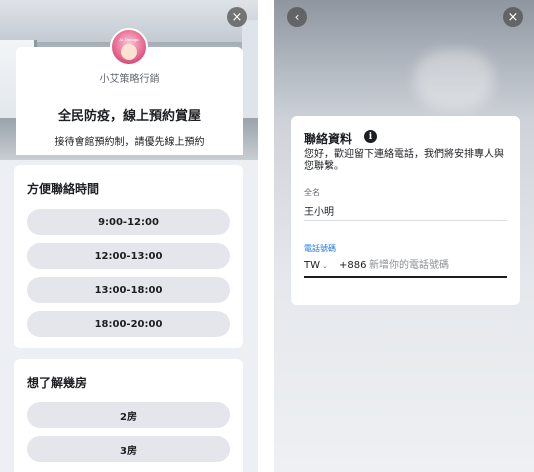 This screenshot has height=472, width=534. I want to click on info-icon: i, so click(370, 136).